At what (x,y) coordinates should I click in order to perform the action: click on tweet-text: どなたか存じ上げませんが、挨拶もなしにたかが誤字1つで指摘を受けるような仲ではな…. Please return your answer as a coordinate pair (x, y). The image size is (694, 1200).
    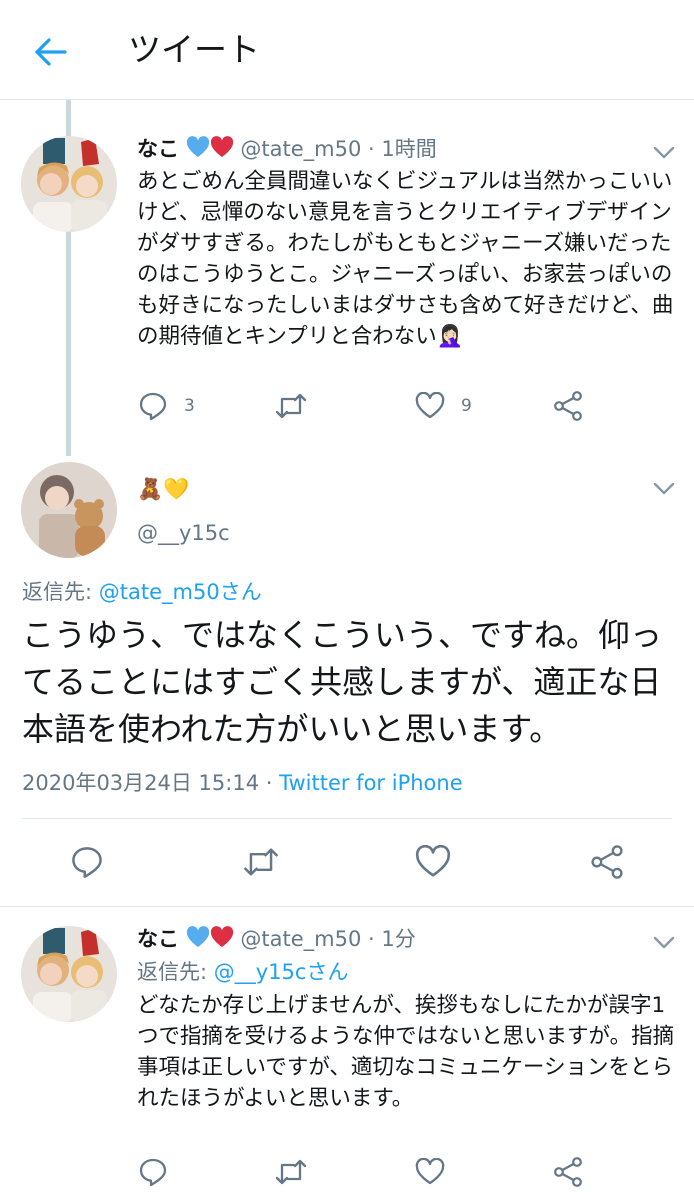
    Looking at the image, I should click on (406, 1052).